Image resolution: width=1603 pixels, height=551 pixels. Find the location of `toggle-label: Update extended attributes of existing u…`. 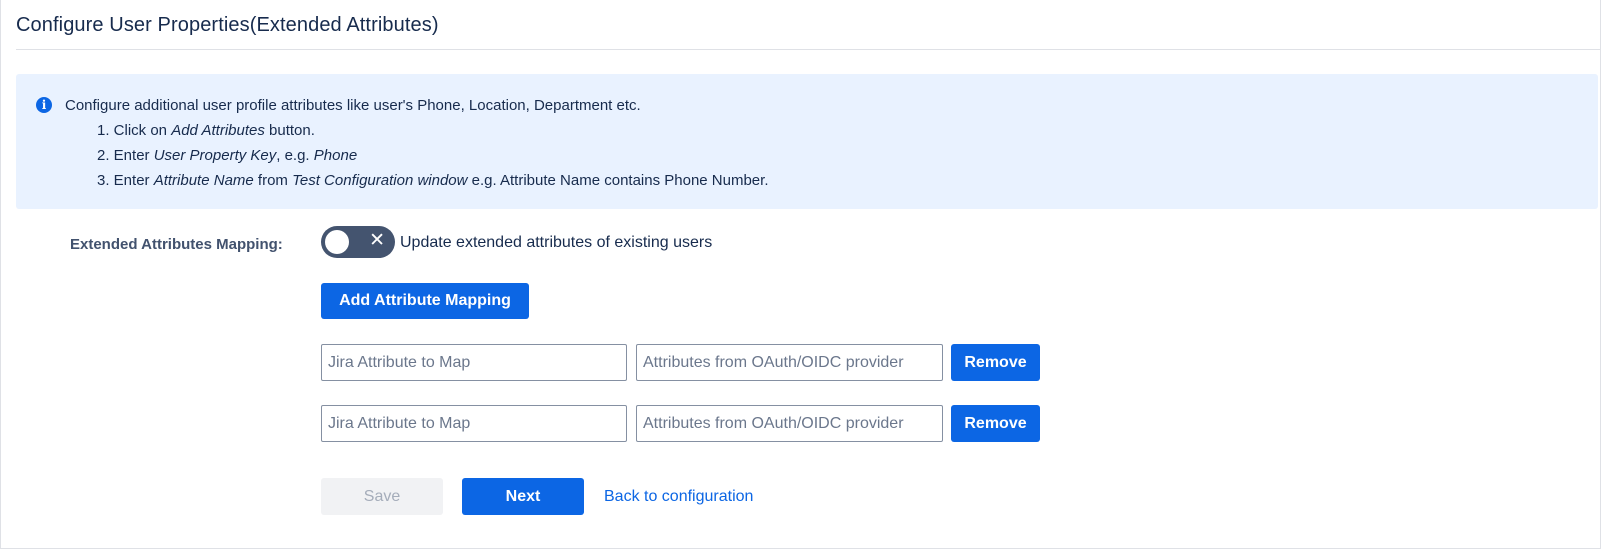

toggle-label: Update extended attributes of existing u… is located at coordinates (556, 242).